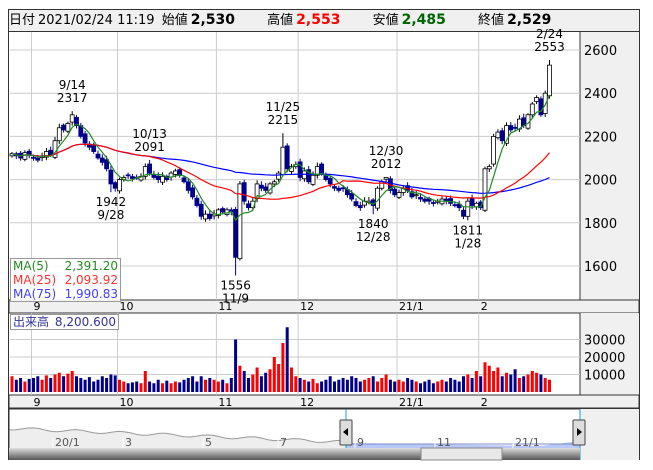 The image size is (653, 470). I want to click on month-label: 10, so click(127, 402).